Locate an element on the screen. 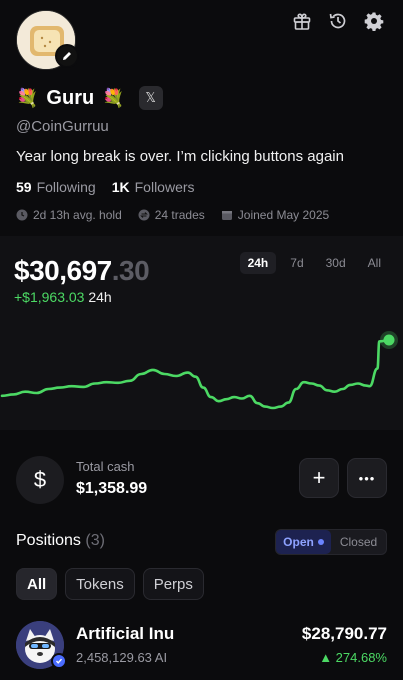  avg-hold-text: 2d 13h avg. hold is located at coordinates (77, 215).